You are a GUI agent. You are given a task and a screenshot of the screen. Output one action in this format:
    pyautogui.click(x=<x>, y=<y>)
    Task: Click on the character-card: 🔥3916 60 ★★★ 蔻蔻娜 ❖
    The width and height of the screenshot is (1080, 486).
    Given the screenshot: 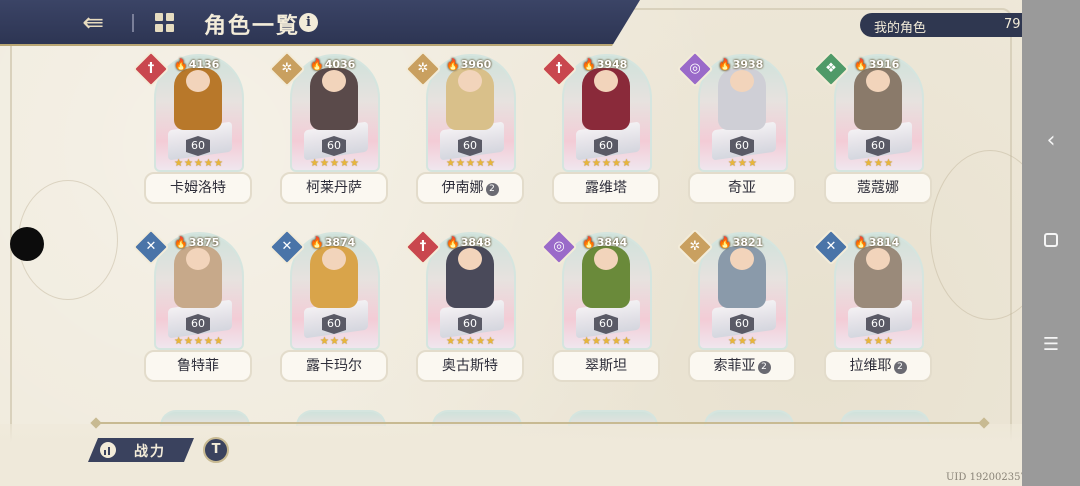 What is the action you would take?
    pyautogui.click(x=872, y=127)
    